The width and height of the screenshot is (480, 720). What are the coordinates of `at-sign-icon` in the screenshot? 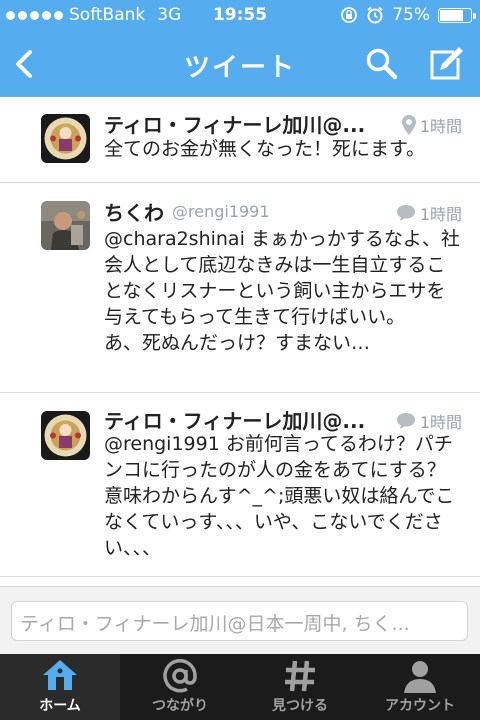 It's located at (180, 676).